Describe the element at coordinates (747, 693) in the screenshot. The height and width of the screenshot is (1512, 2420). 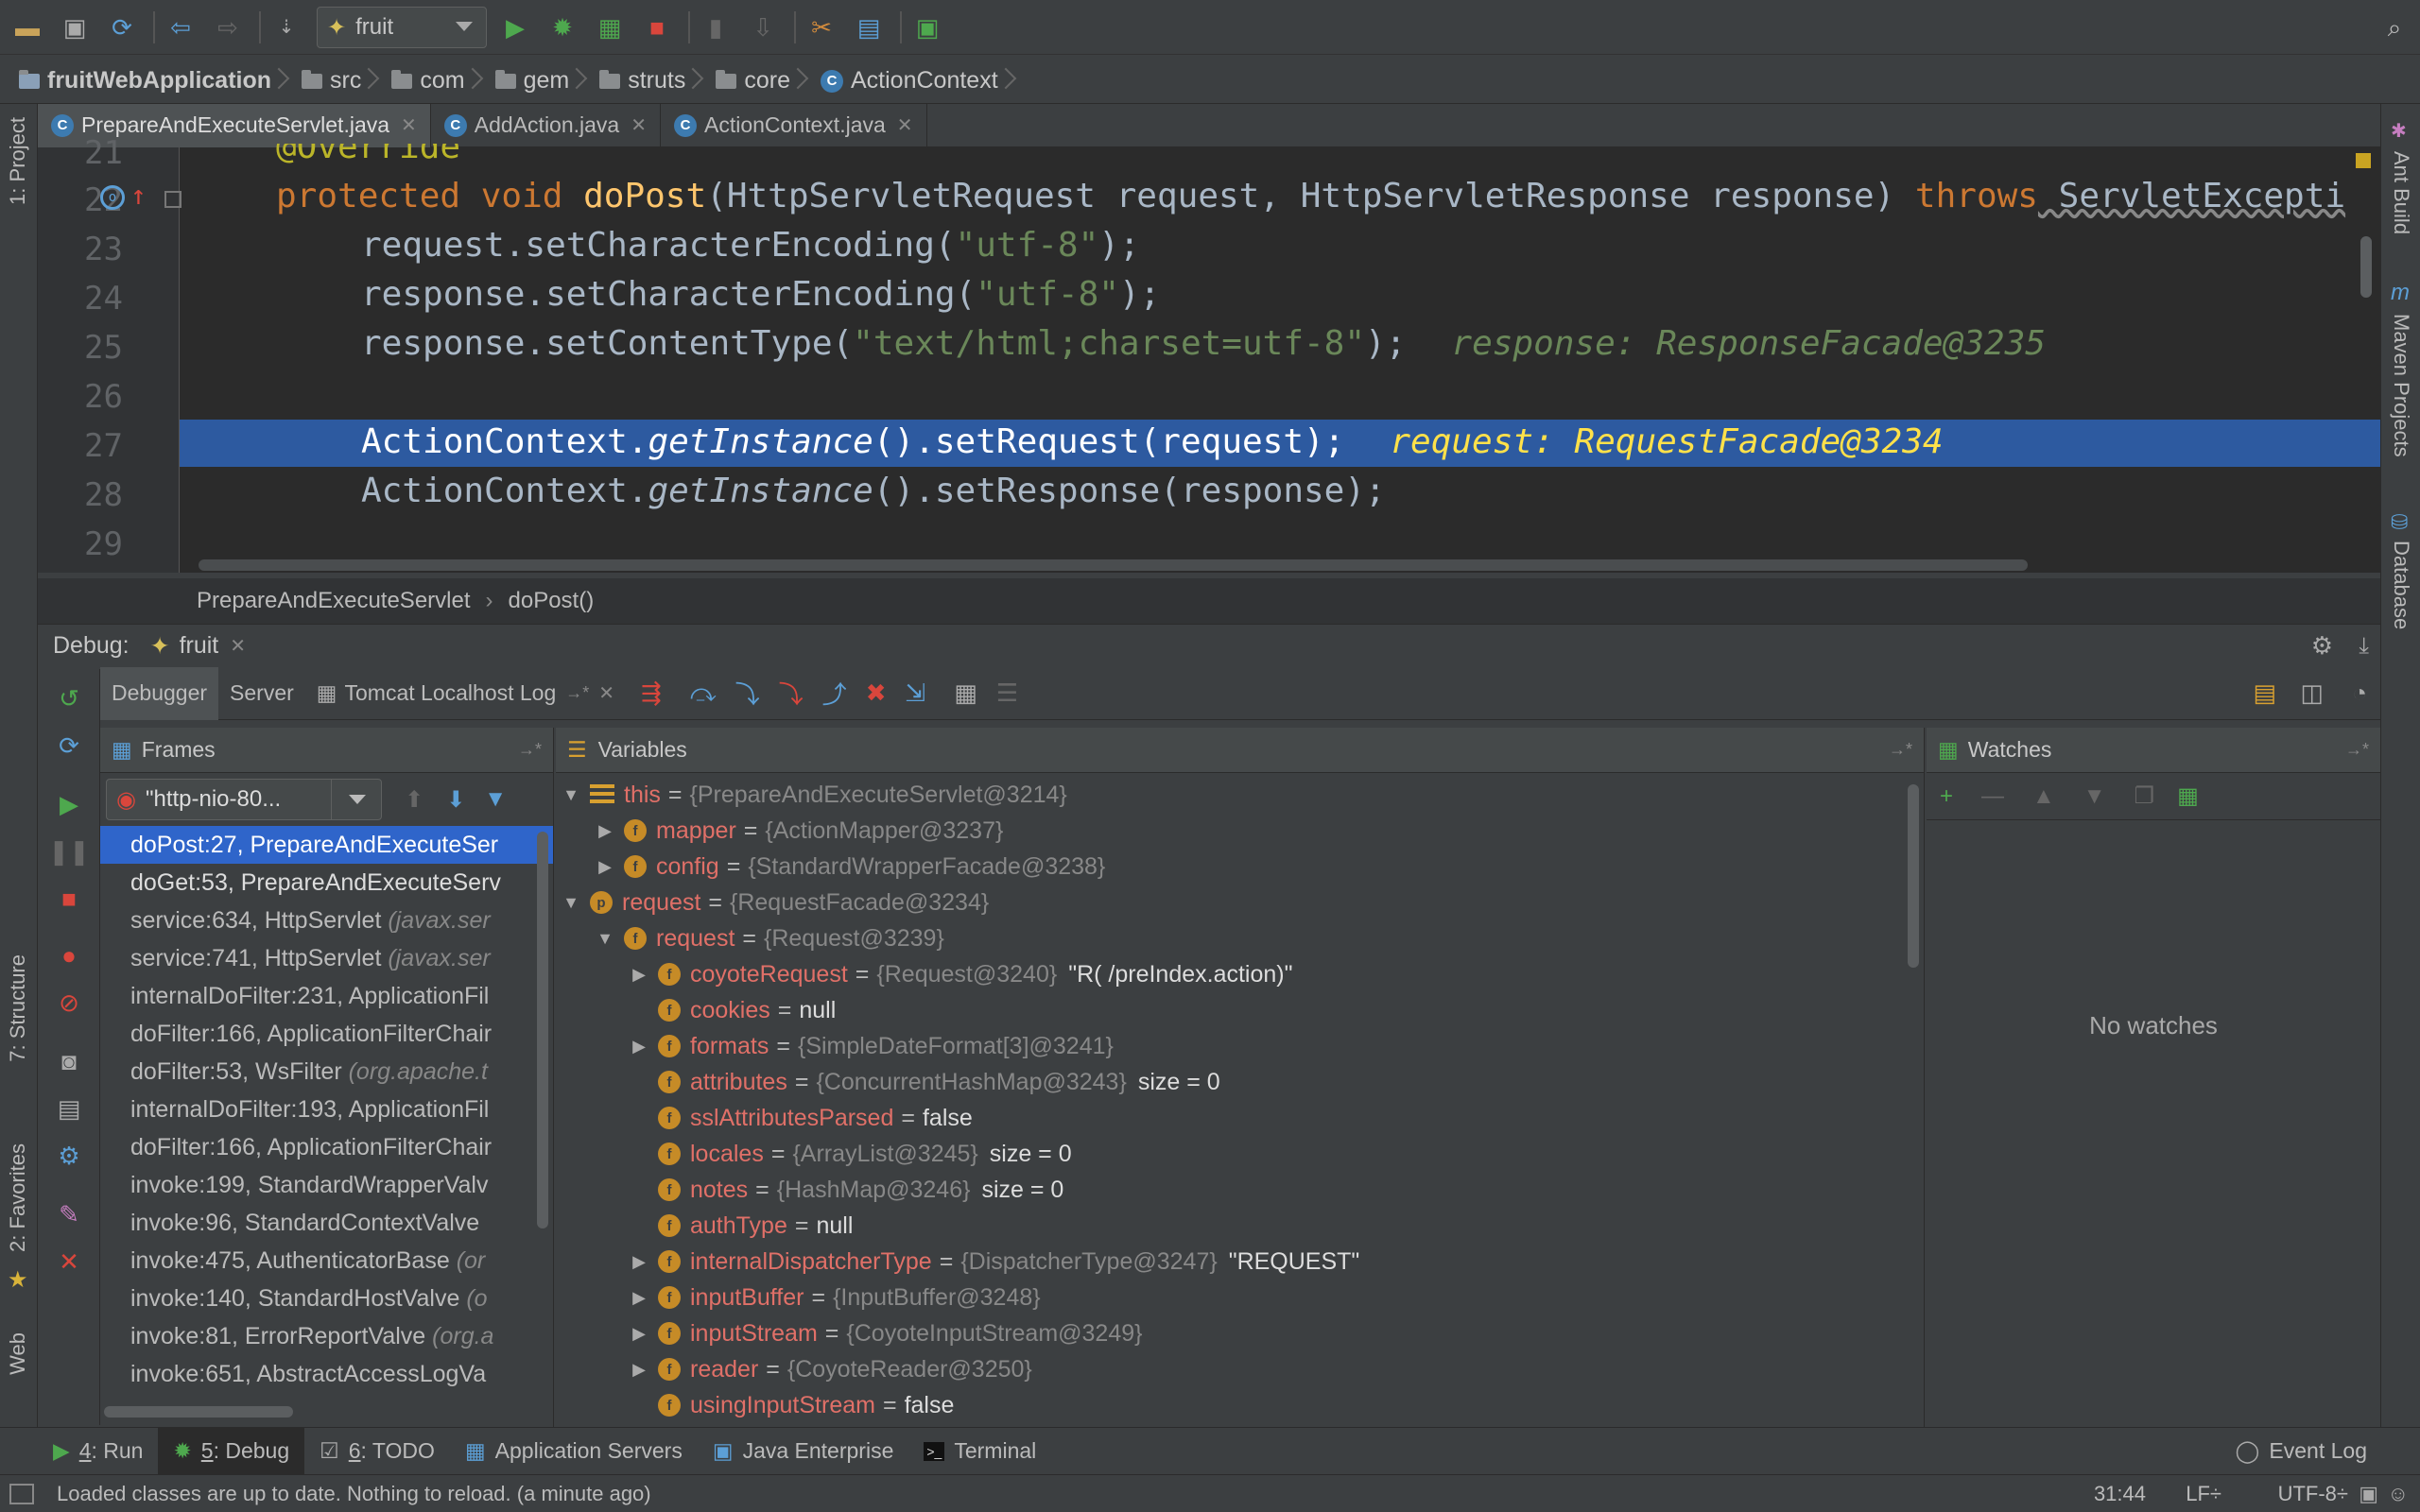
I see `step-into-icon: ⤵` at that location.